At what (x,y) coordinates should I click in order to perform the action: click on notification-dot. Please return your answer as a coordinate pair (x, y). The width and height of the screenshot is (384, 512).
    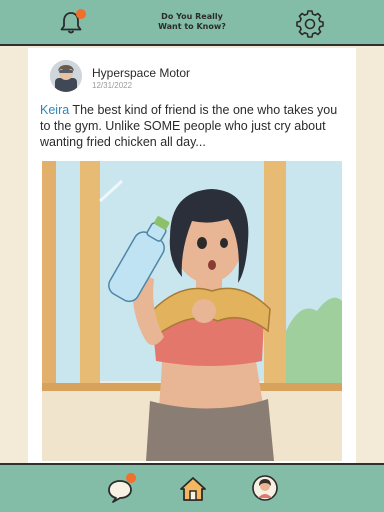
    Looking at the image, I should click on (81, 14).